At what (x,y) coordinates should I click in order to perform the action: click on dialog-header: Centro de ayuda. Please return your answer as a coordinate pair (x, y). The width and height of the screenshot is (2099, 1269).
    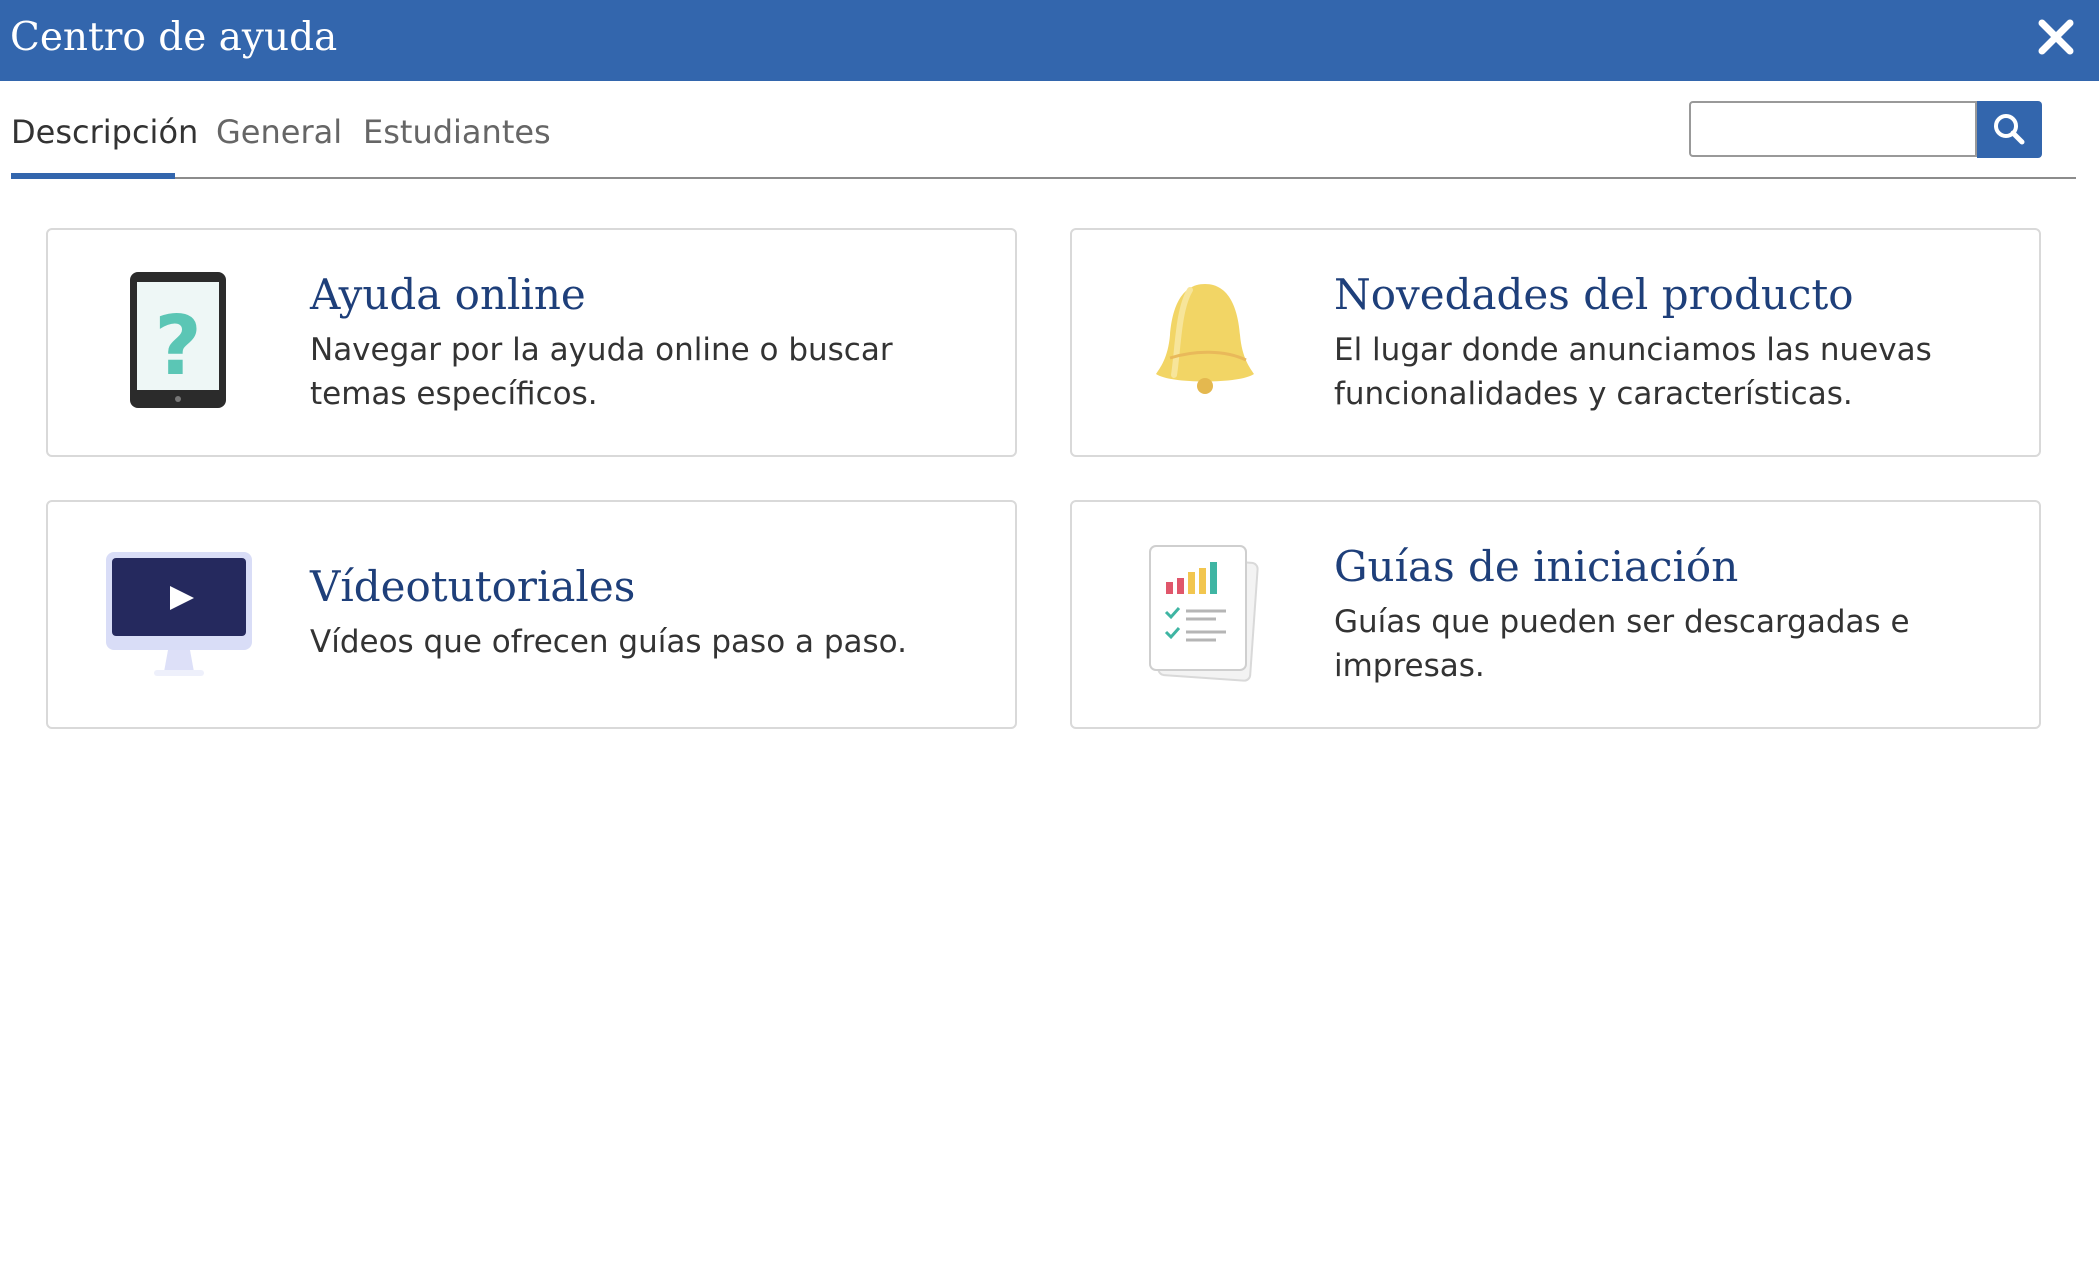
    Looking at the image, I should click on (1049, 40).